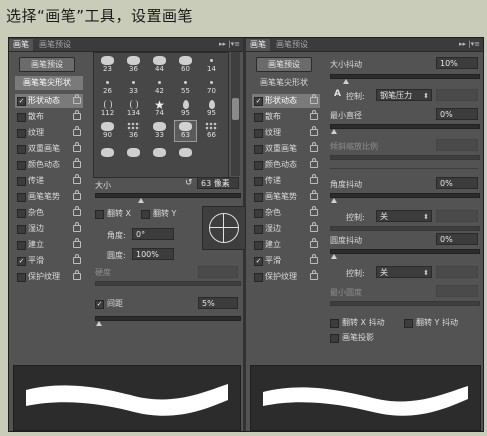 Image resolution: width=487 pixels, height=436 pixels. What do you see at coordinates (355, 217) in the screenshot?
I see `control-label: 控制:` at bounding box center [355, 217].